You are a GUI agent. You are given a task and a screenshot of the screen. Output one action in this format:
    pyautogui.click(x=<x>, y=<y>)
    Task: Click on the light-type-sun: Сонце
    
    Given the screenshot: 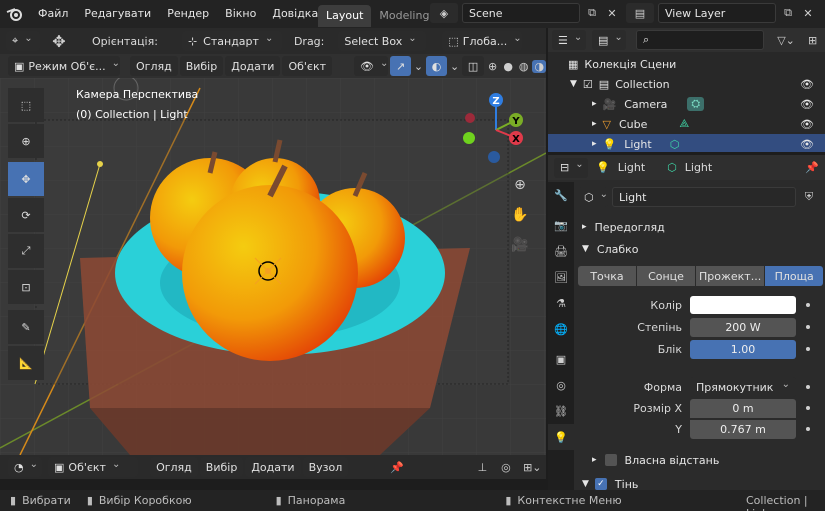 What is the action you would take?
    pyautogui.click(x=666, y=276)
    